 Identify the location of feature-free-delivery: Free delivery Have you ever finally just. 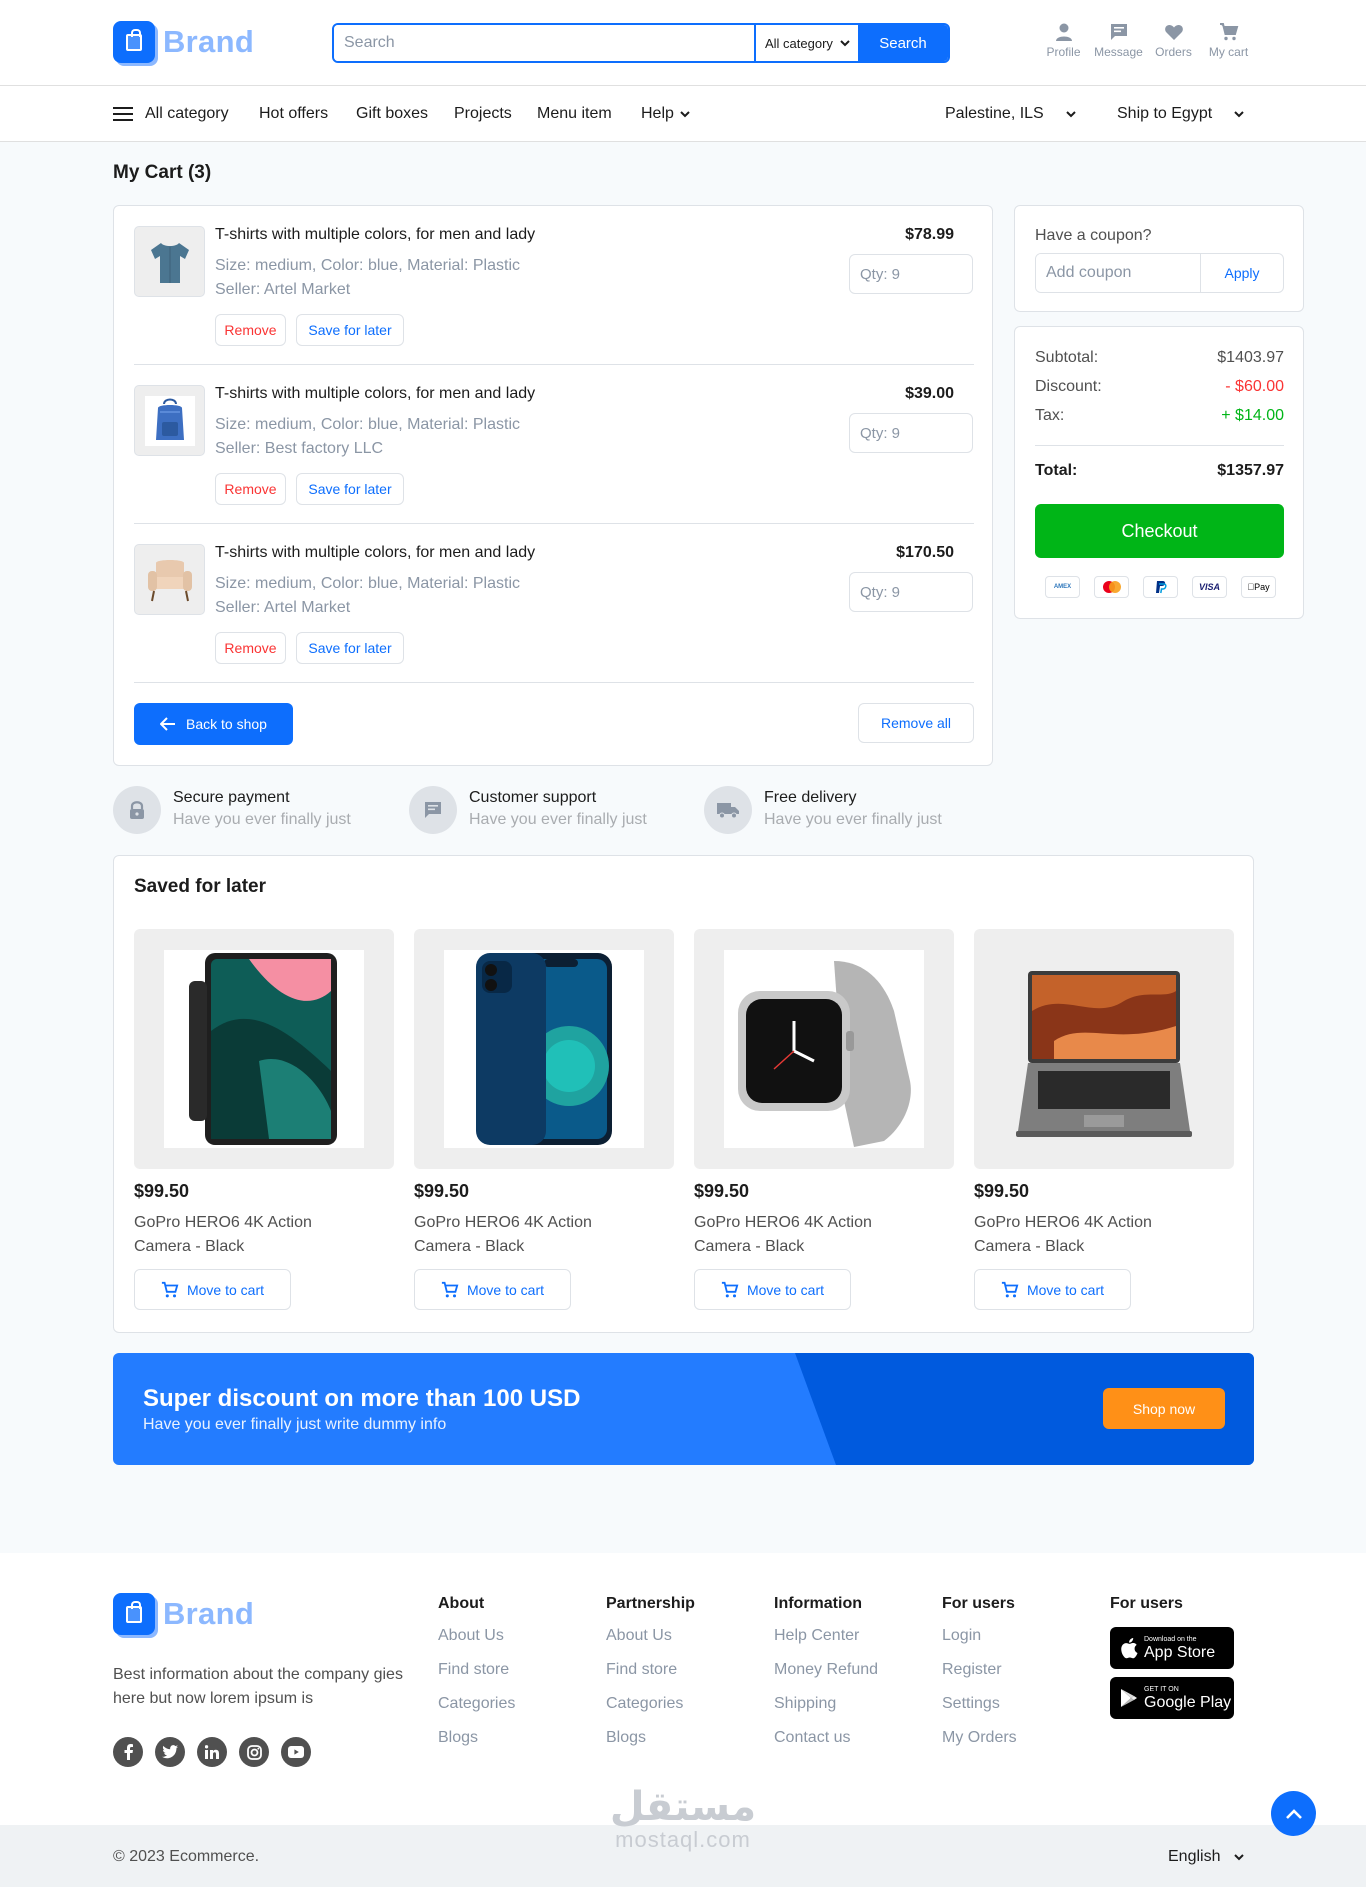
(823, 810).